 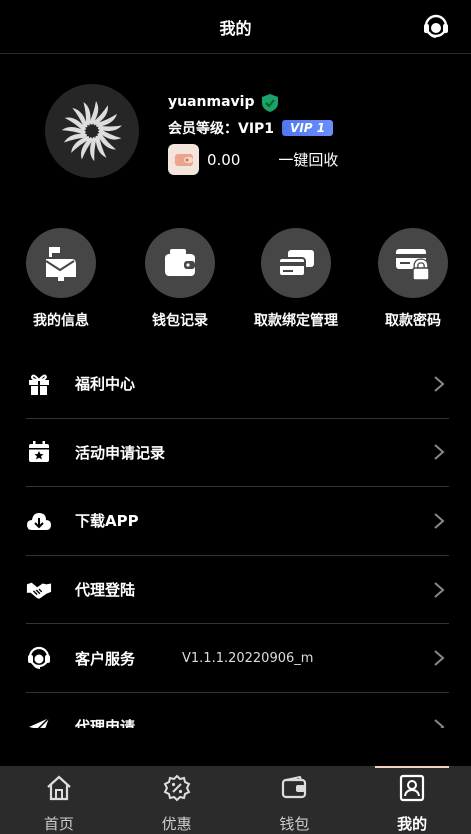 What do you see at coordinates (59, 788) in the screenshot?
I see `home-icon` at bounding box center [59, 788].